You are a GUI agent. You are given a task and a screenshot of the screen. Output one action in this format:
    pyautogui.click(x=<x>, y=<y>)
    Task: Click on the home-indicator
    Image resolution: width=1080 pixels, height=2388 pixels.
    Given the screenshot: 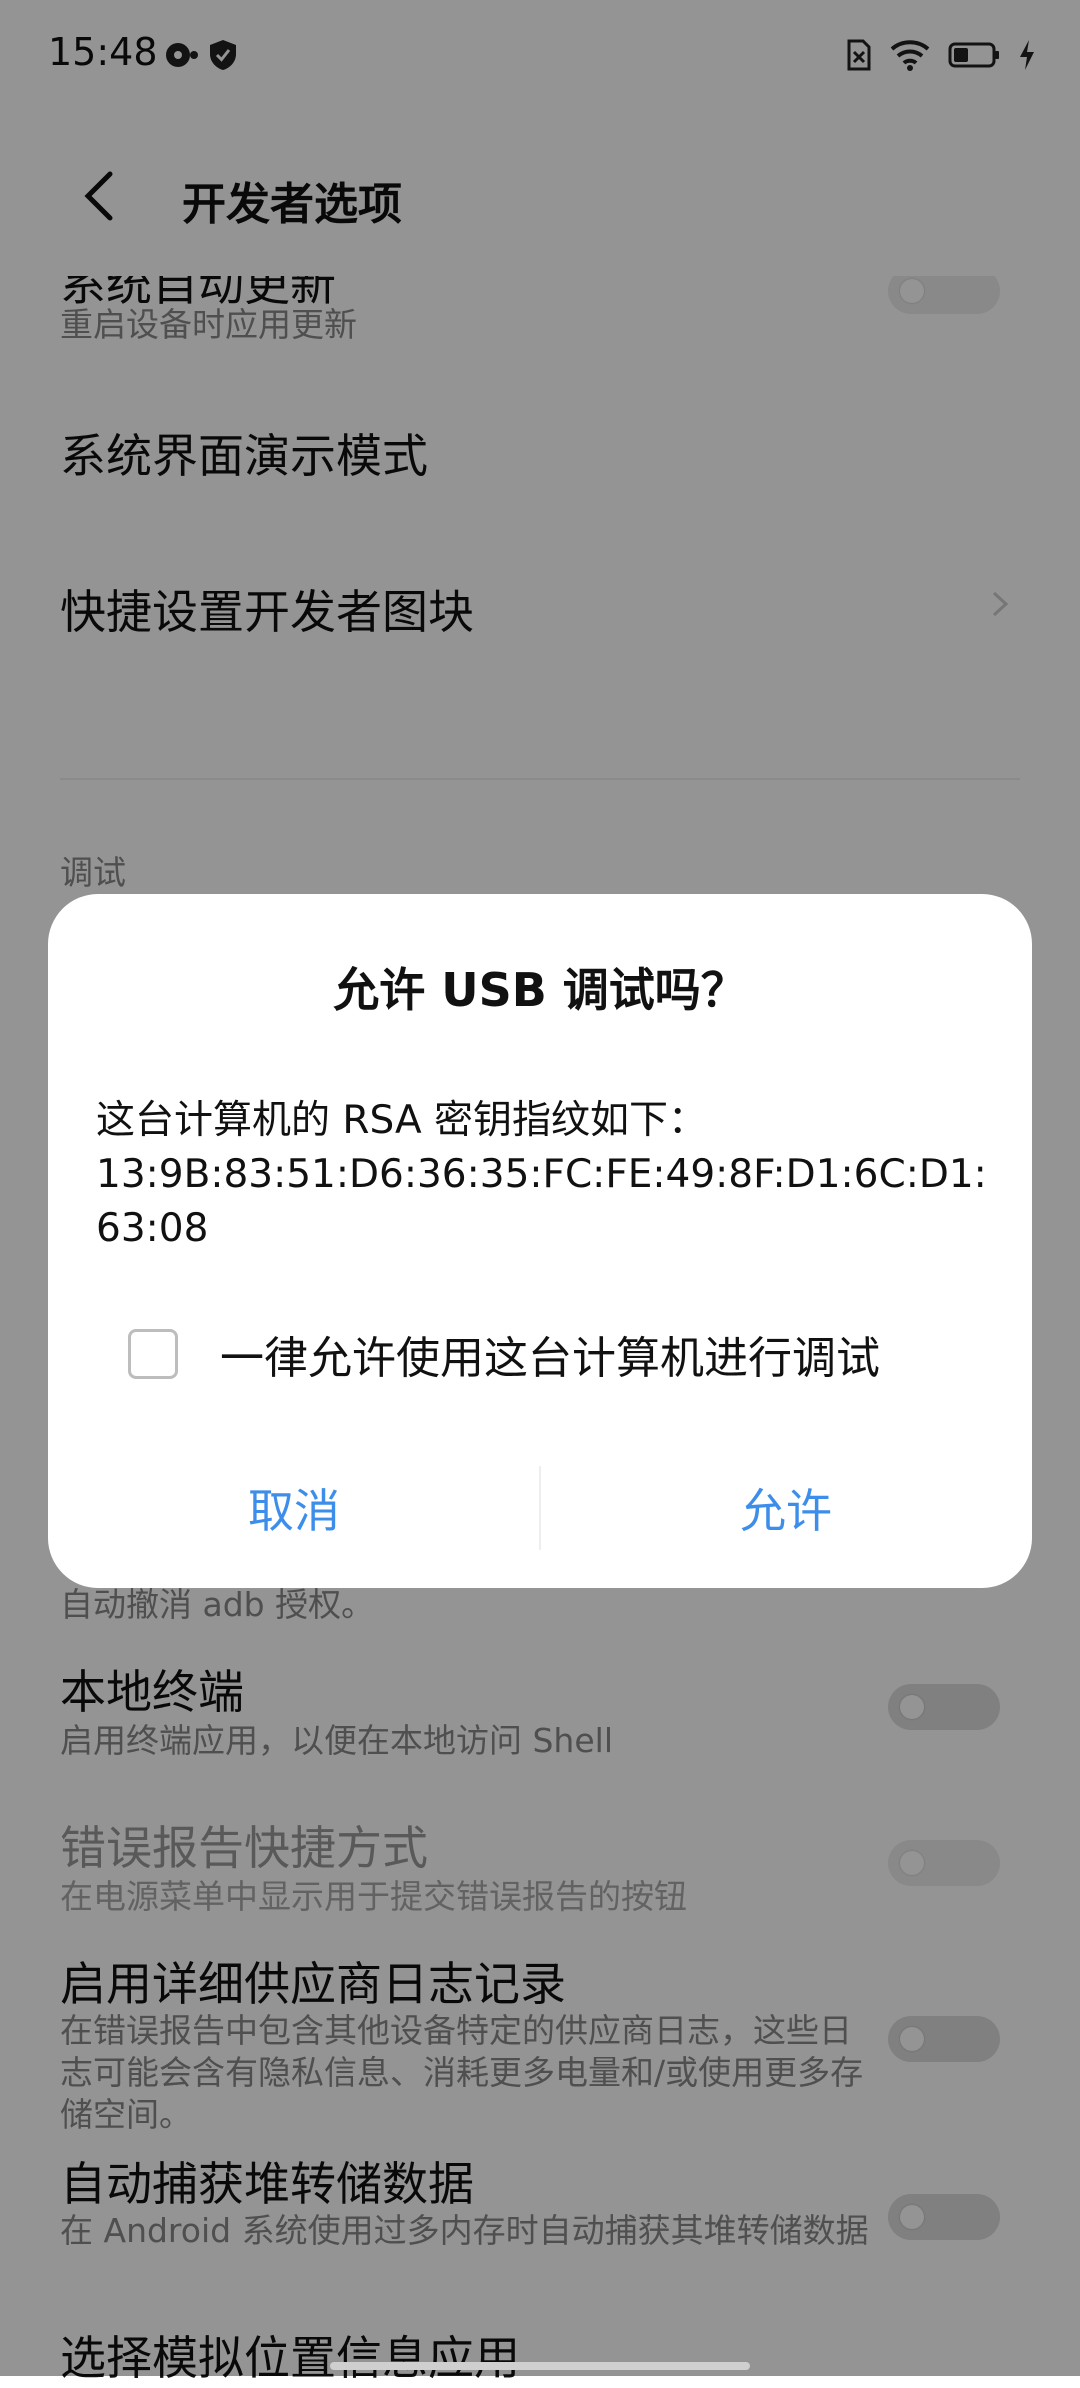 What is the action you would take?
    pyautogui.click(x=540, y=2366)
    